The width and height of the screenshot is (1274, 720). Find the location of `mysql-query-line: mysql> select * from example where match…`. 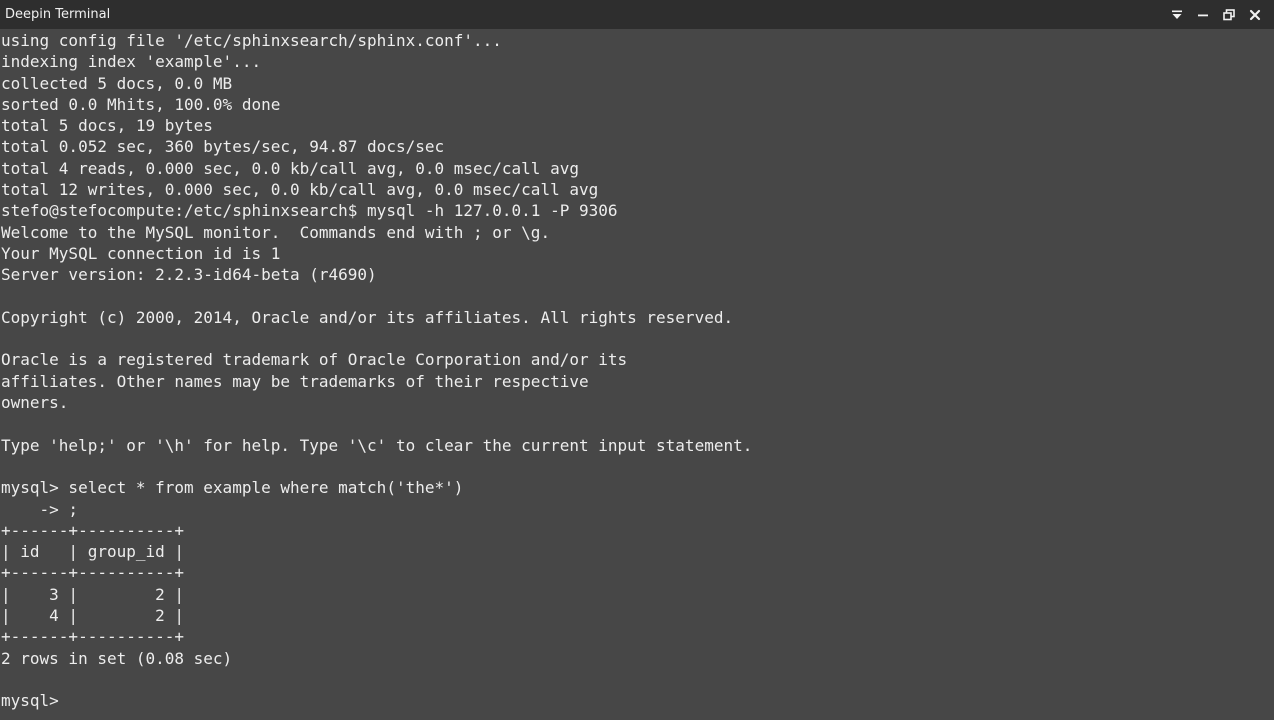

mysql-query-line: mysql> select * from example where match… is located at coordinates (232, 488).